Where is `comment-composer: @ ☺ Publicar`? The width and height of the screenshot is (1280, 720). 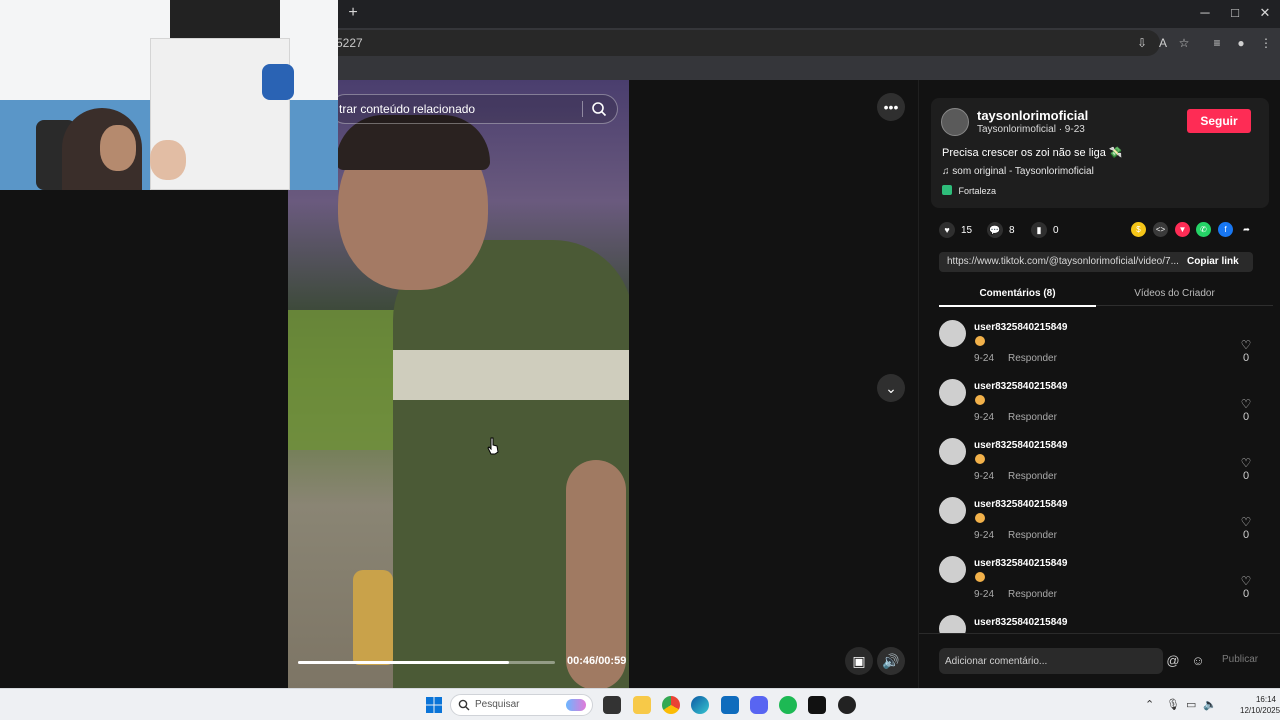
comment-composer: @ ☺ Publicar is located at coordinates (1099, 660).